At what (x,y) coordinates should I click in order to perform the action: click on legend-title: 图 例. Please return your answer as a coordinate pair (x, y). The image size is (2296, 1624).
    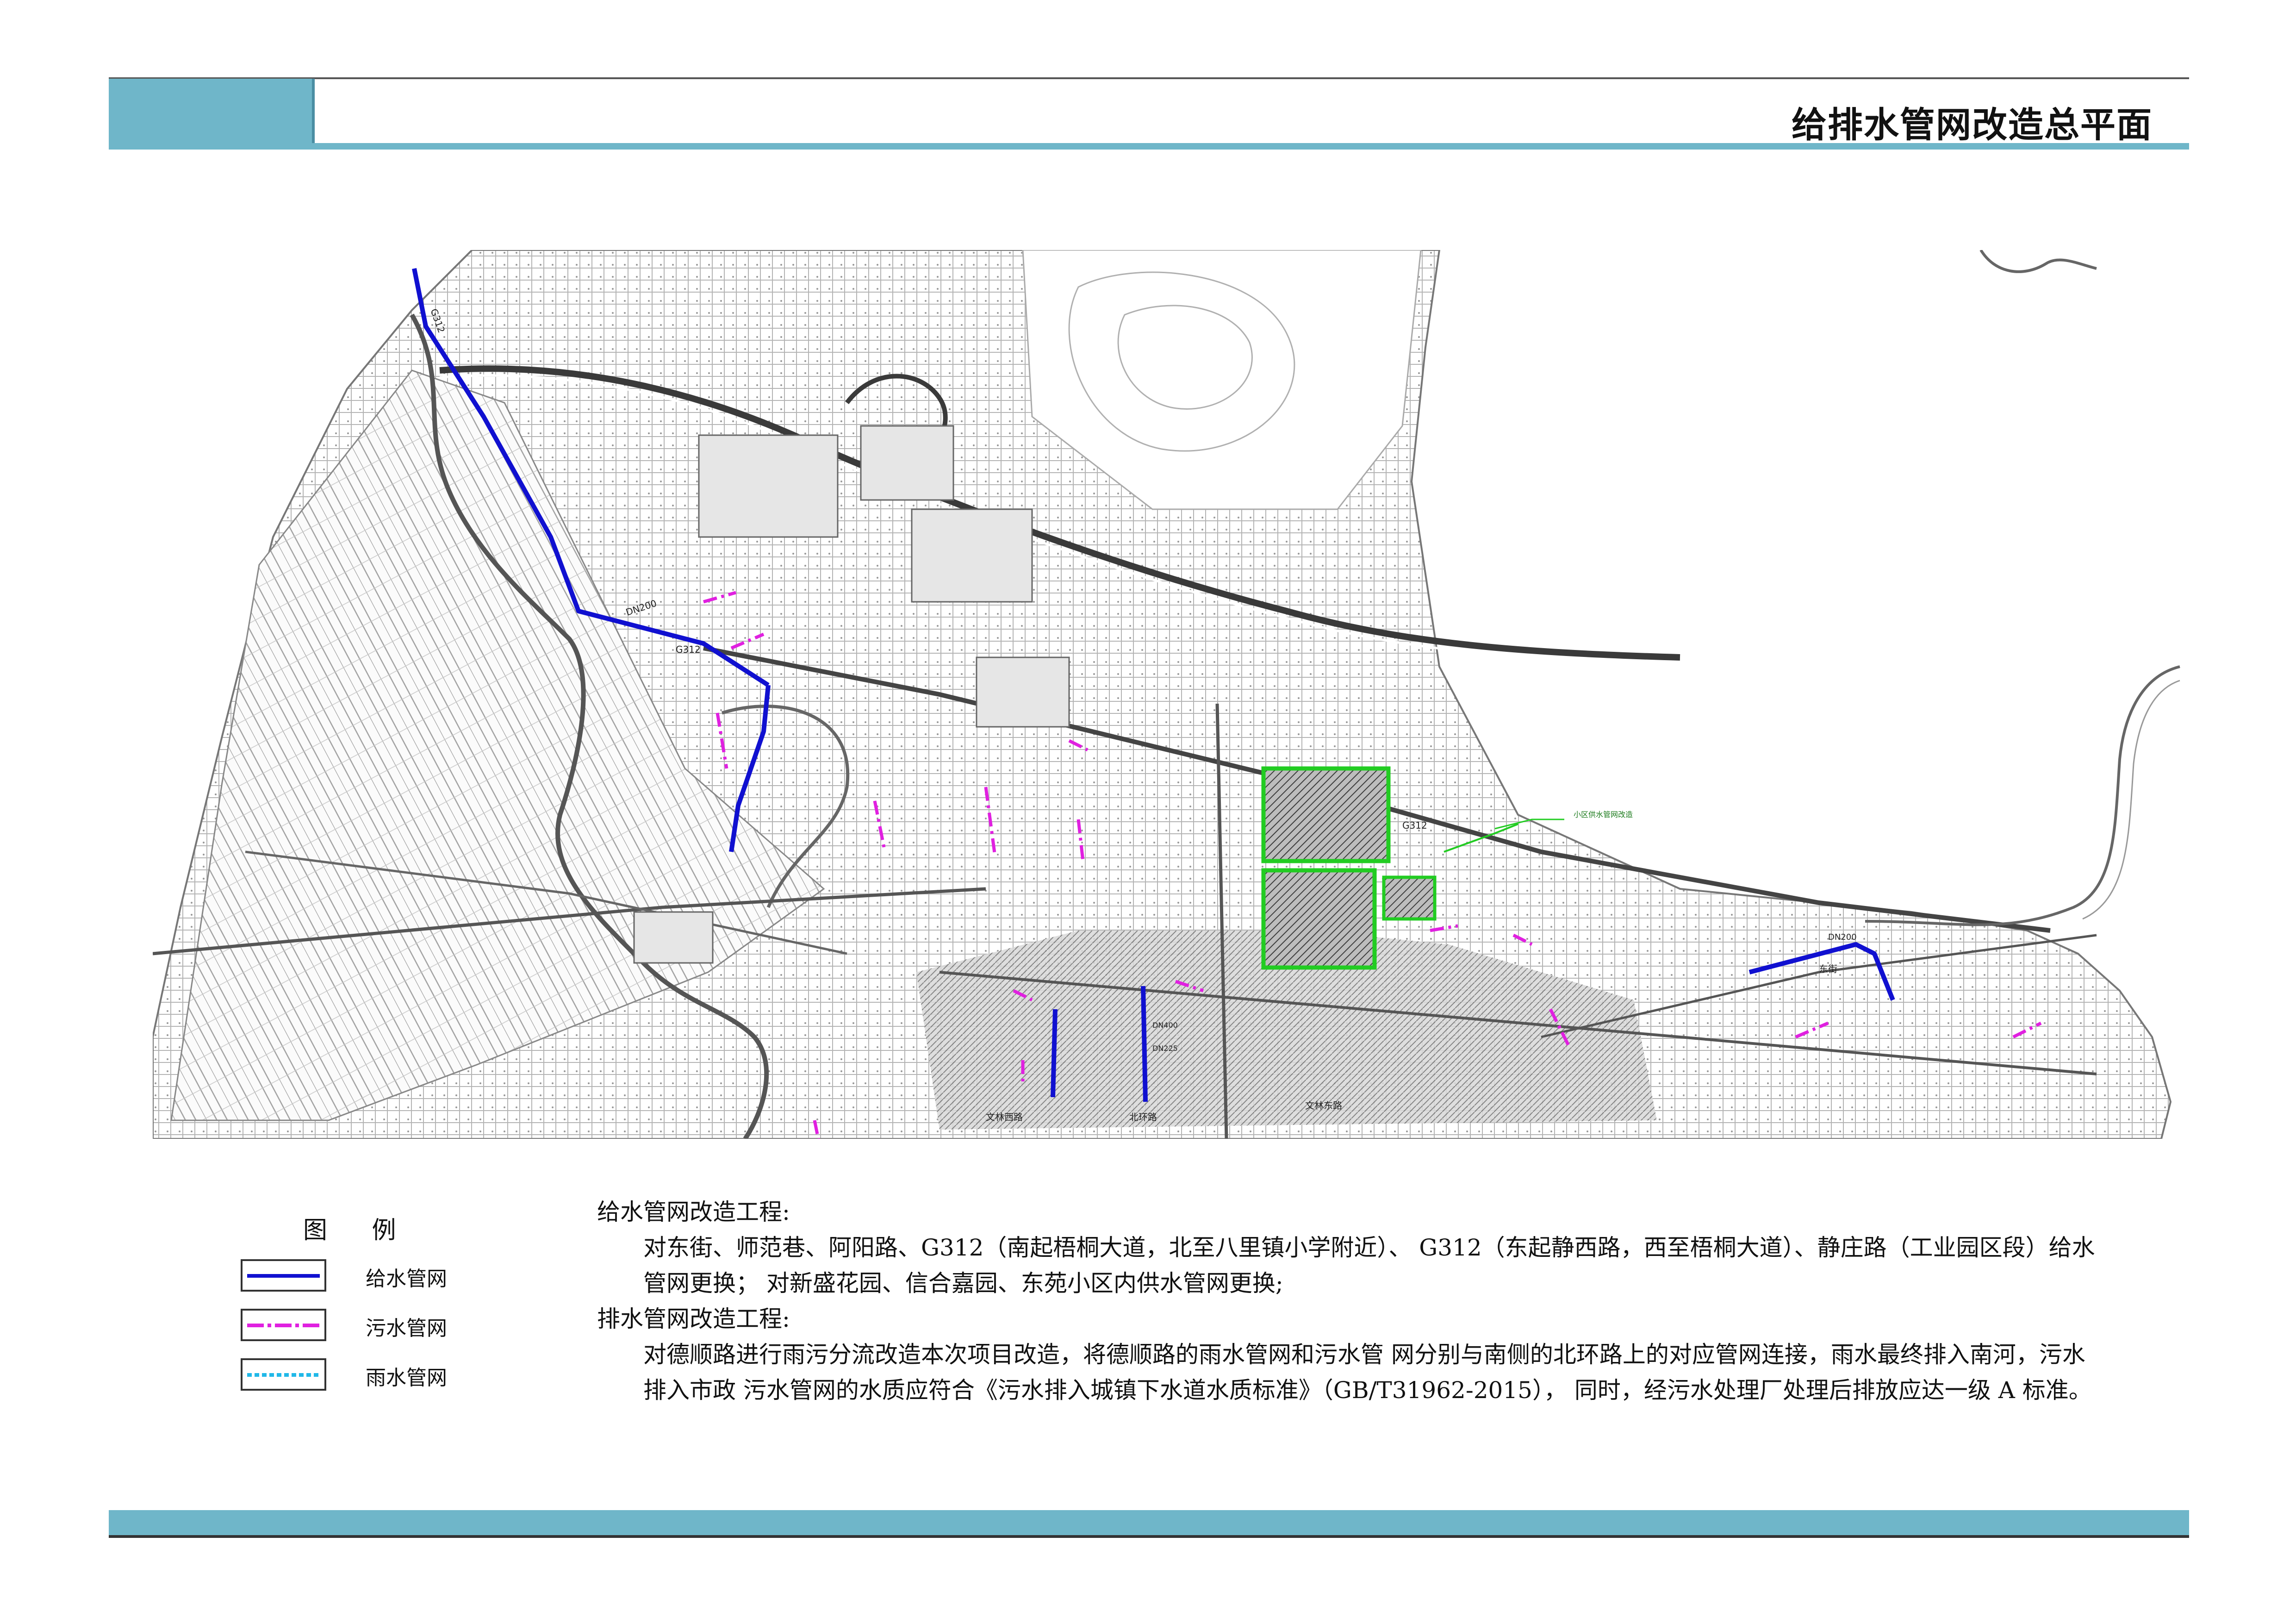
    Looking at the image, I should click on (359, 1230).